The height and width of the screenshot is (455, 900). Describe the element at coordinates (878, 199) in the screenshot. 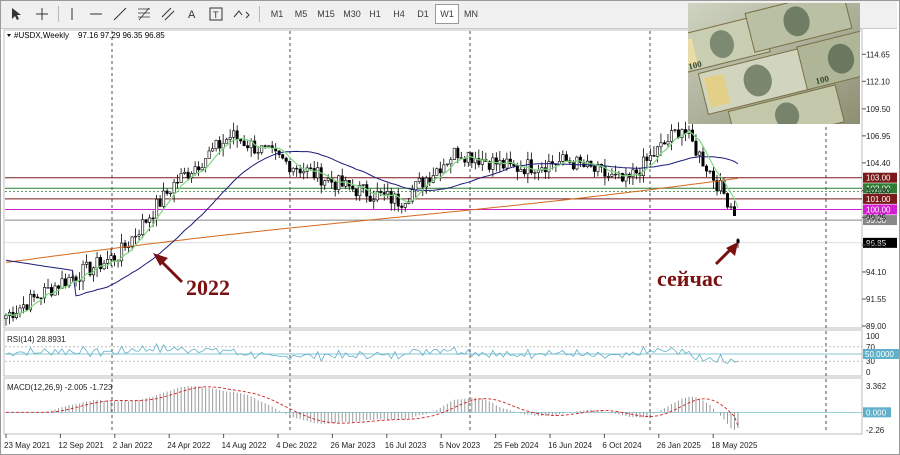

I see `level-label: 101.00` at that location.